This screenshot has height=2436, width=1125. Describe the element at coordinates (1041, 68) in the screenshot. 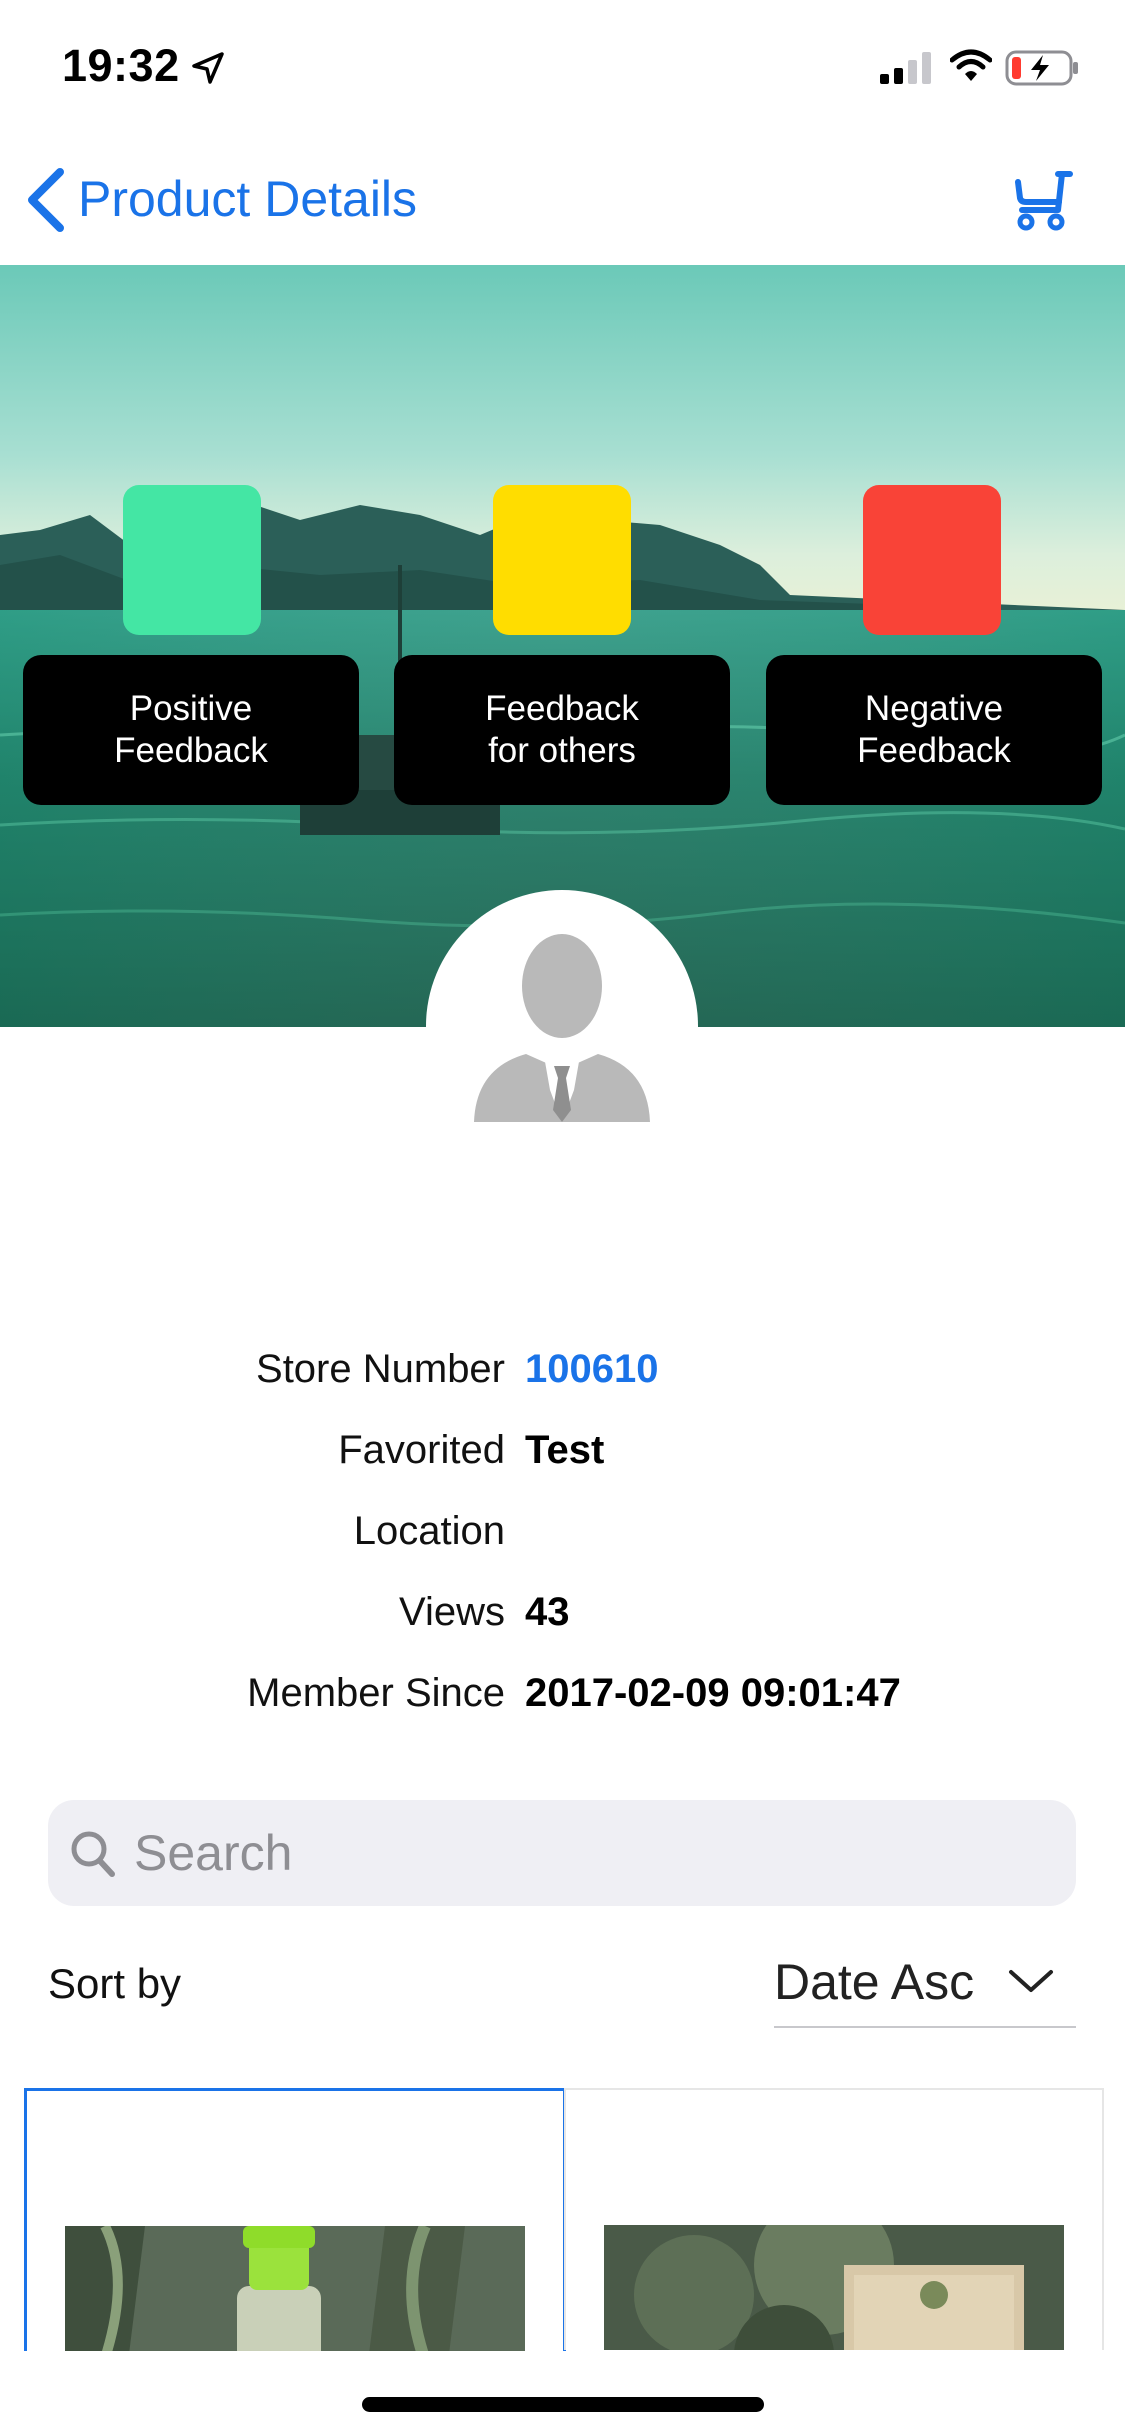

I see `battery-charging-icon` at that location.